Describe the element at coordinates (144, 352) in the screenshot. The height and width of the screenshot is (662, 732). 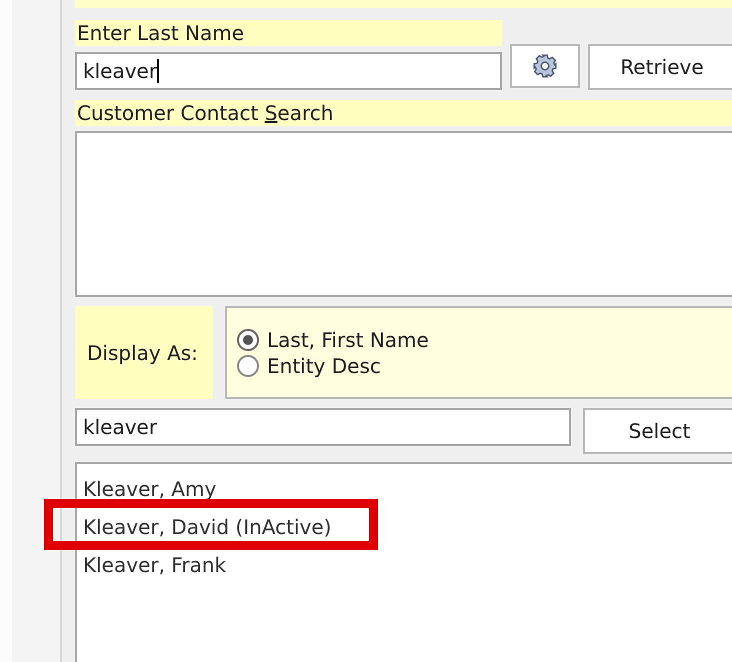
I see `display-as-label: Display As:` at that location.